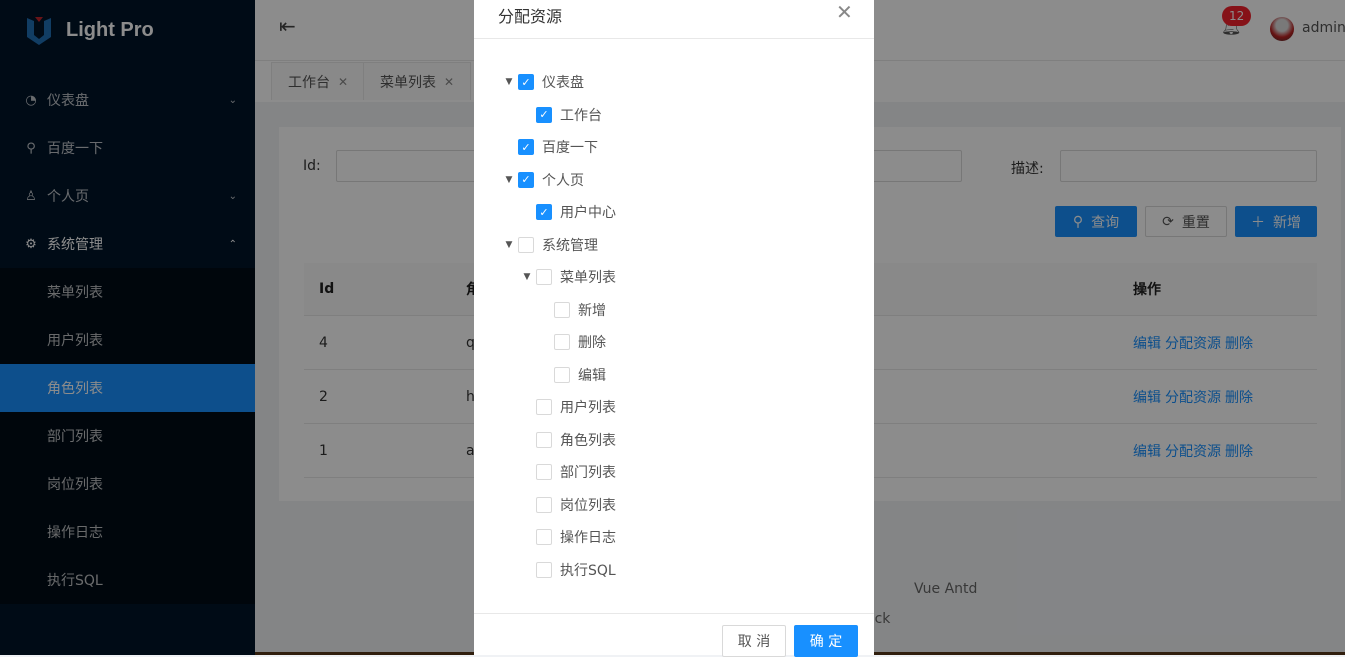 Image resolution: width=1345 pixels, height=657 pixels. I want to click on tree-node: 操作日志, so click(568, 537).